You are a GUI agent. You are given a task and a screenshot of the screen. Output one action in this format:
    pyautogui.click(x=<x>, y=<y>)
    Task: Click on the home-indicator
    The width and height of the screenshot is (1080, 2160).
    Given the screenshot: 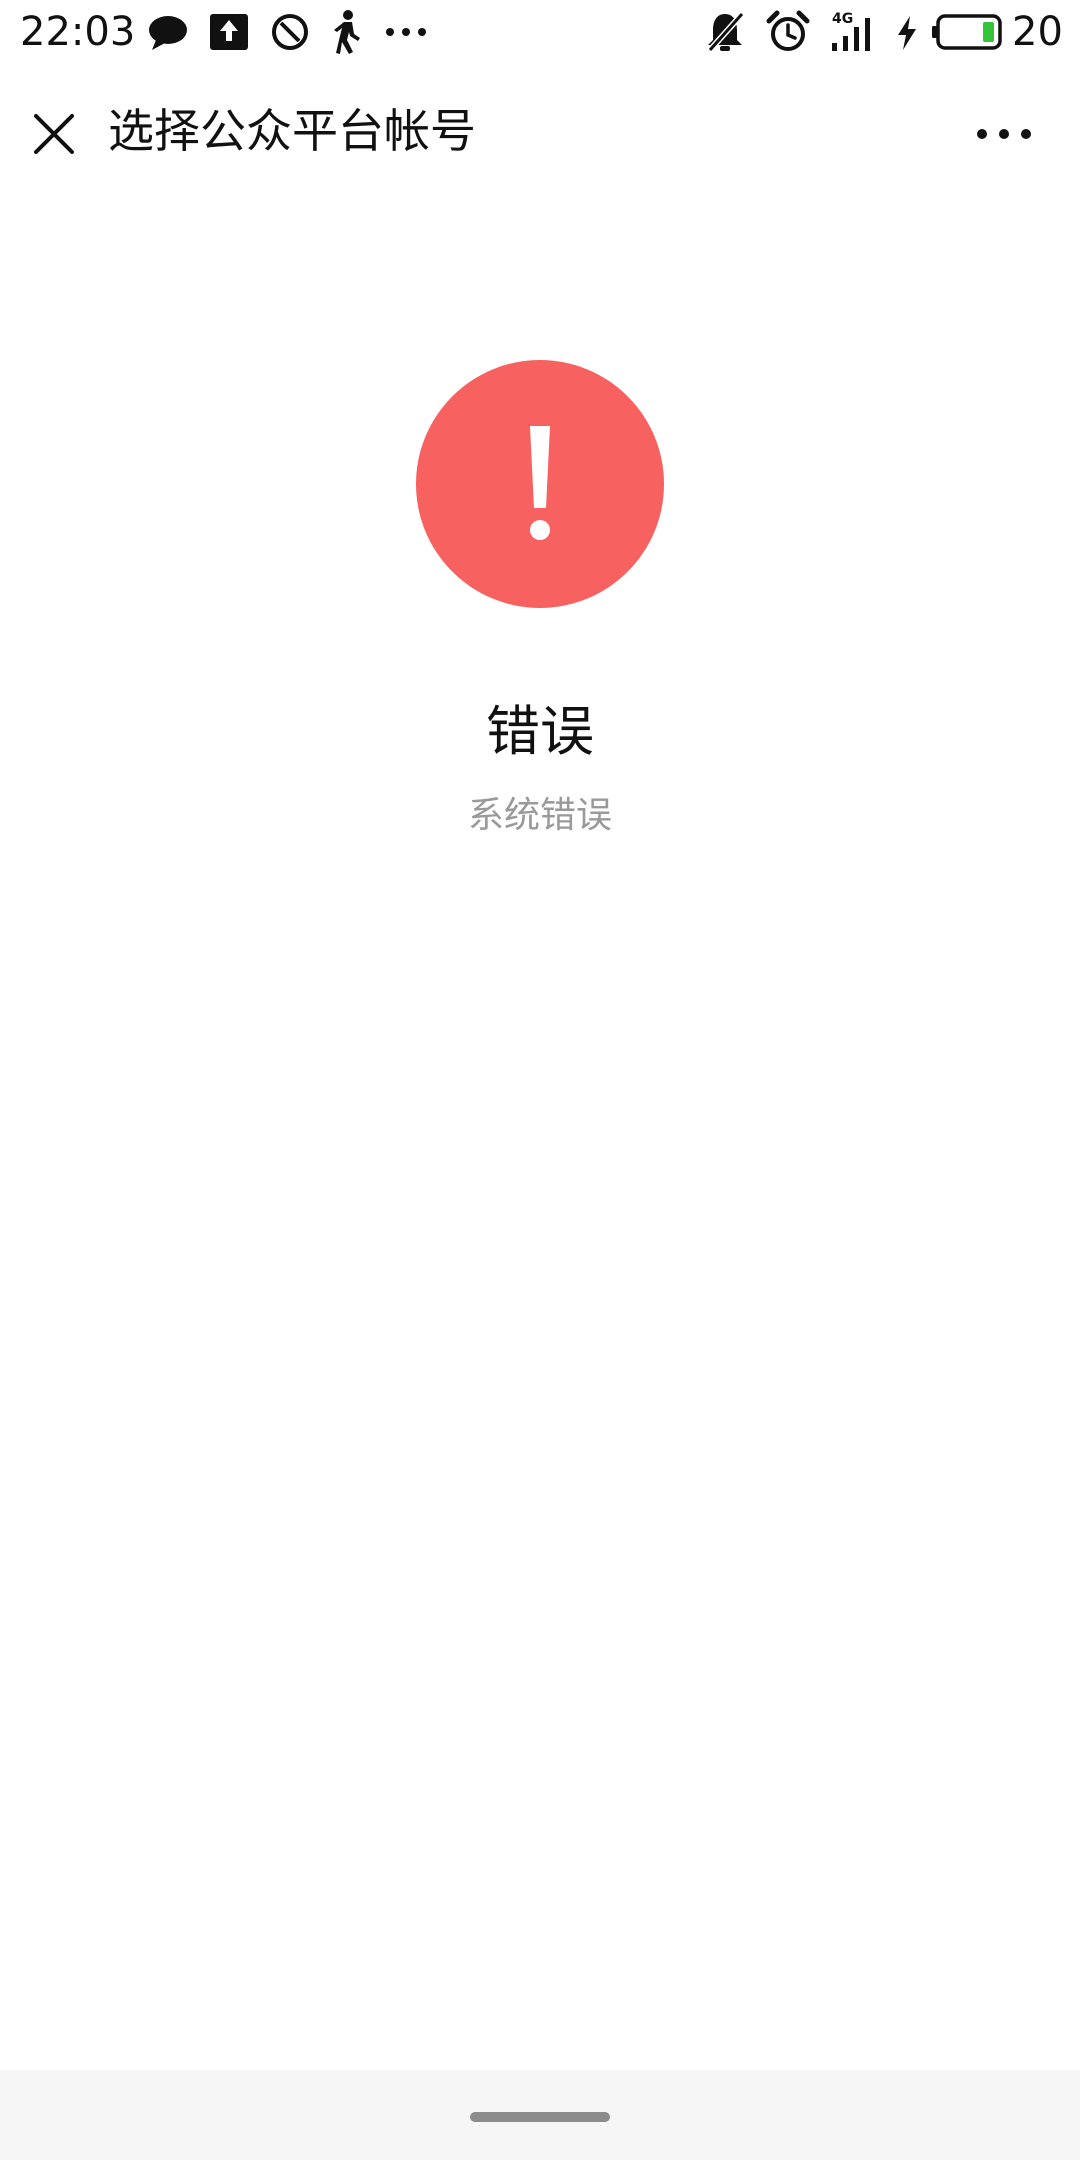 What is the action you would take?
    pyautogui.click(x=540, y=2117)
    